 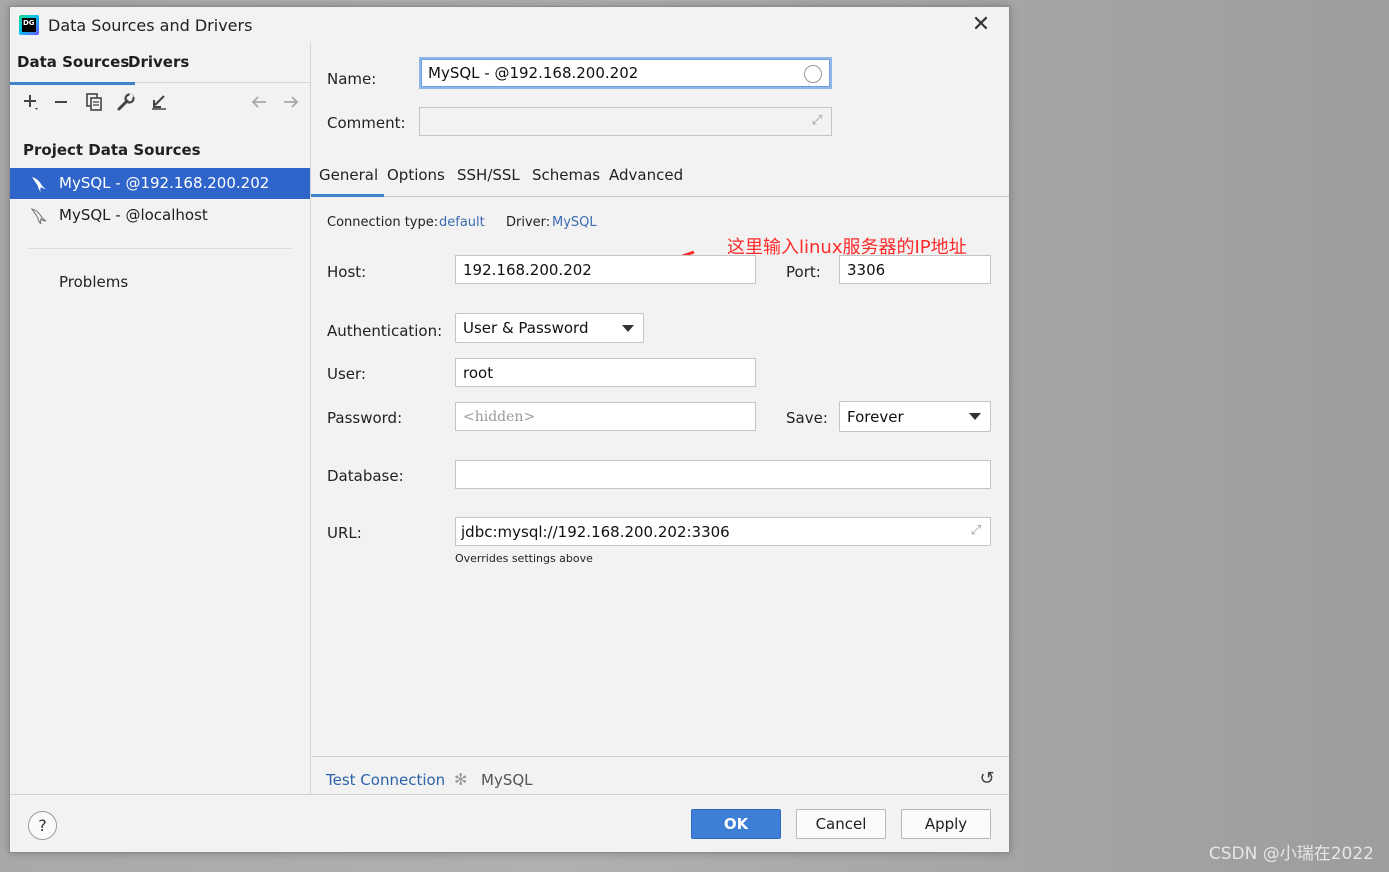 What do you see at coordinates (723, 474) in the screenshot?
I see `database-field` at bounding box center [723, 474].